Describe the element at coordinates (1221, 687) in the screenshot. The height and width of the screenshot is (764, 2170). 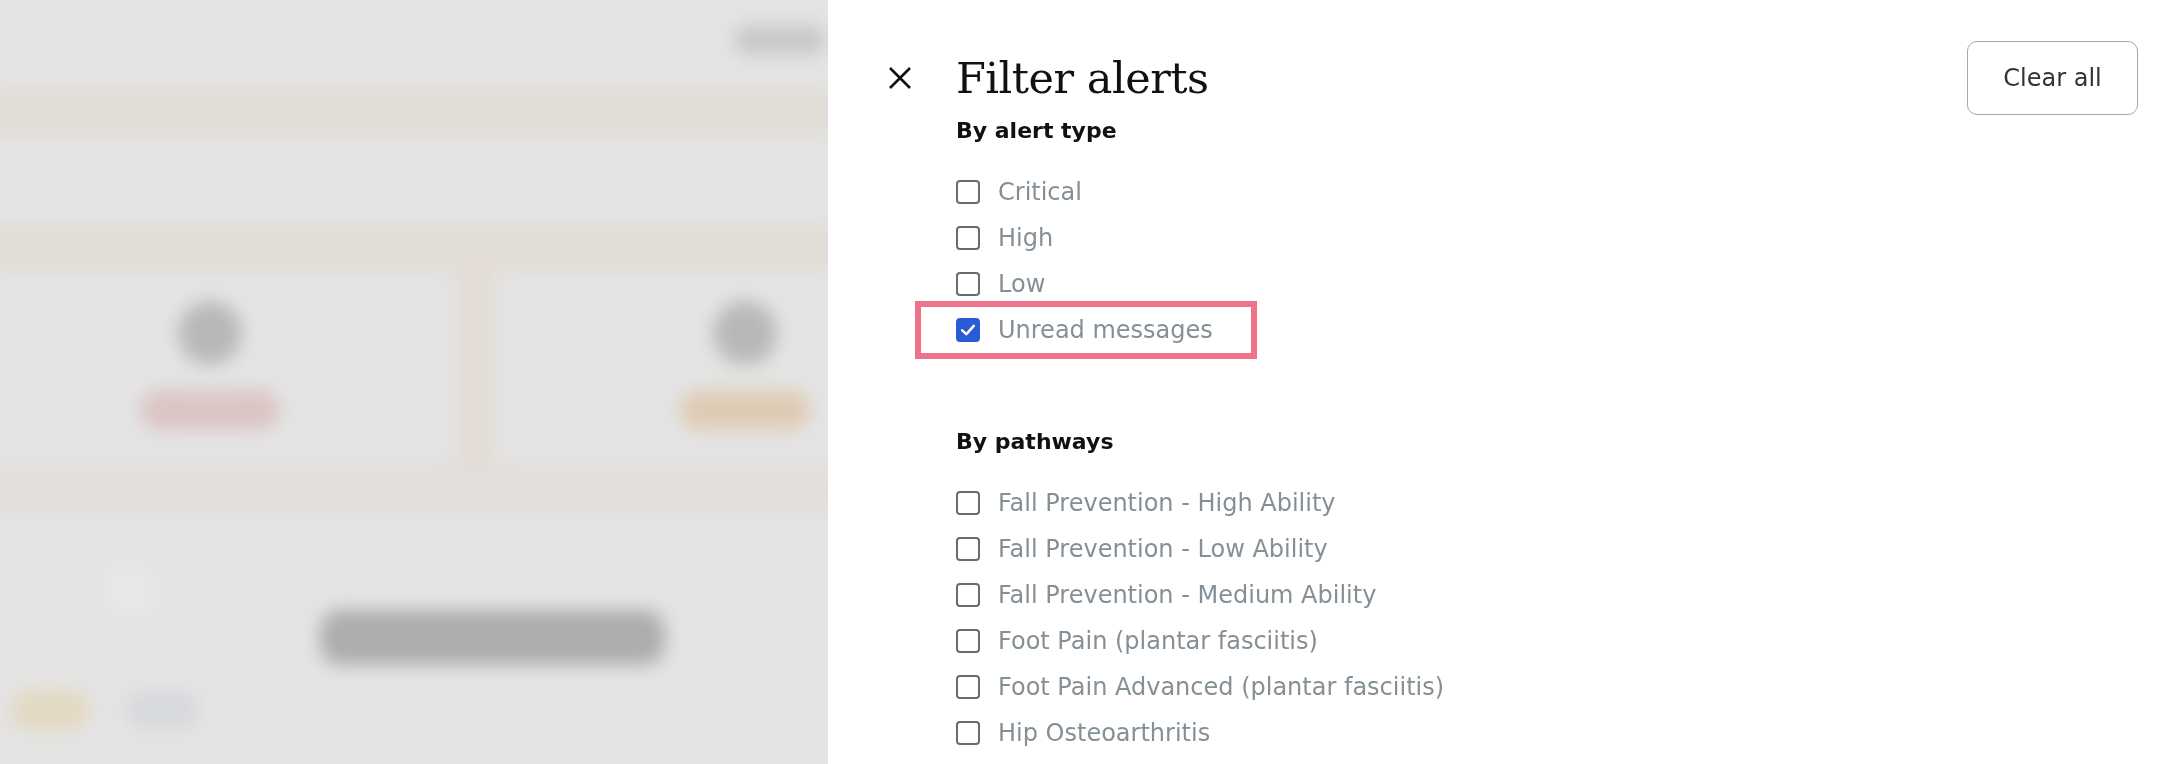
I see `checkbox-label: Foot Pain Advanced (plantar fasciitis)` at that location.